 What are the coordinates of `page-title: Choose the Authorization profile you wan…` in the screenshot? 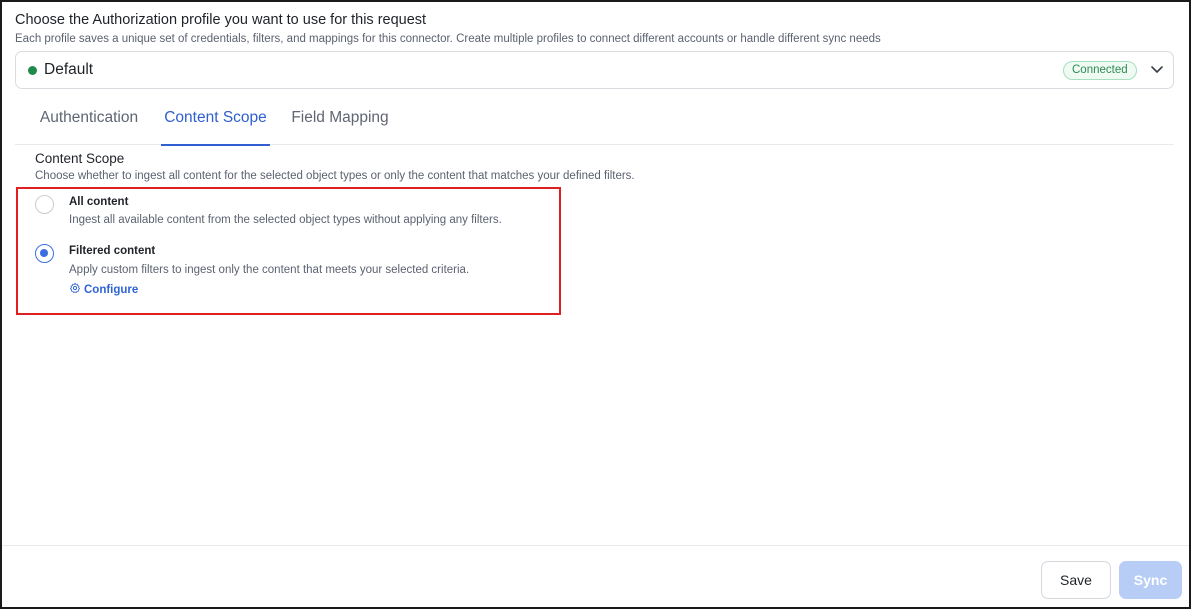 It's located at (221, 20).